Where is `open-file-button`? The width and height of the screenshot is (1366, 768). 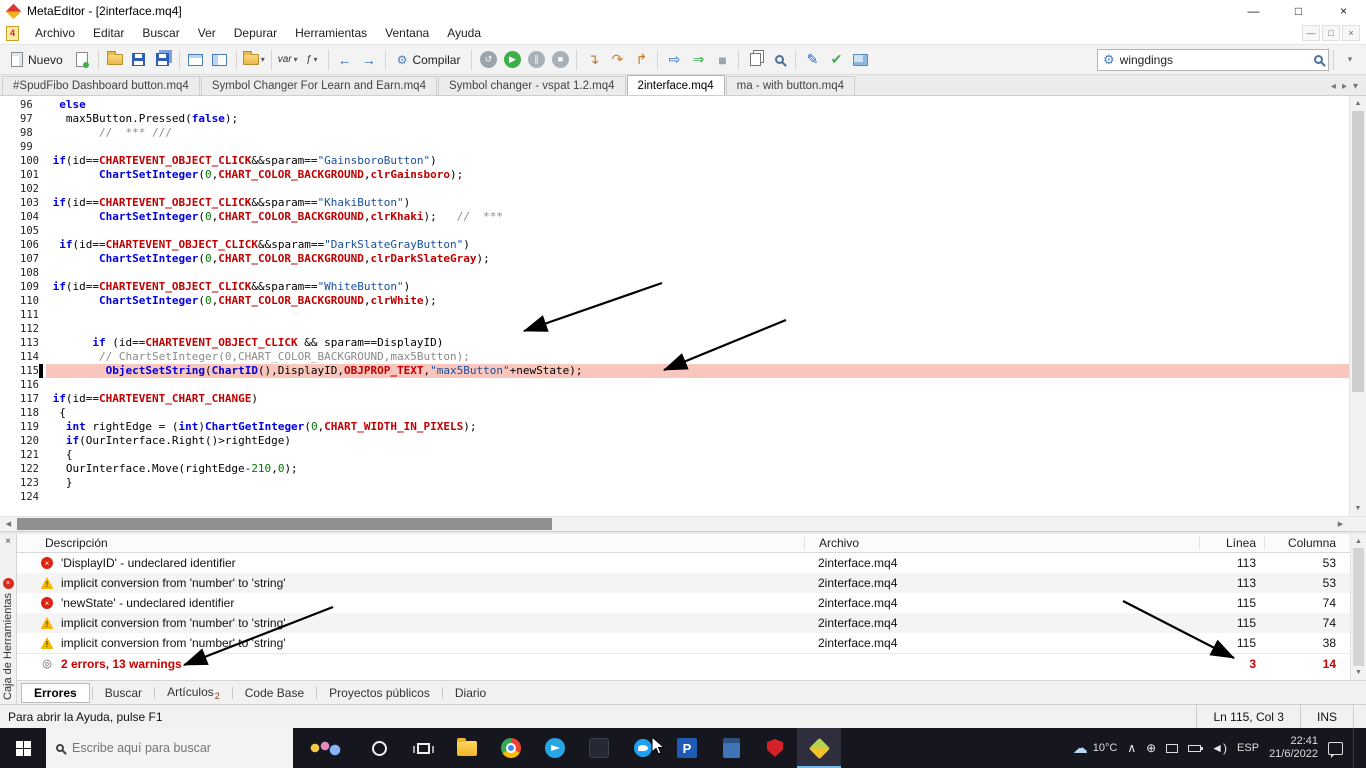 open-file-button is located at coordinates (115, 60).